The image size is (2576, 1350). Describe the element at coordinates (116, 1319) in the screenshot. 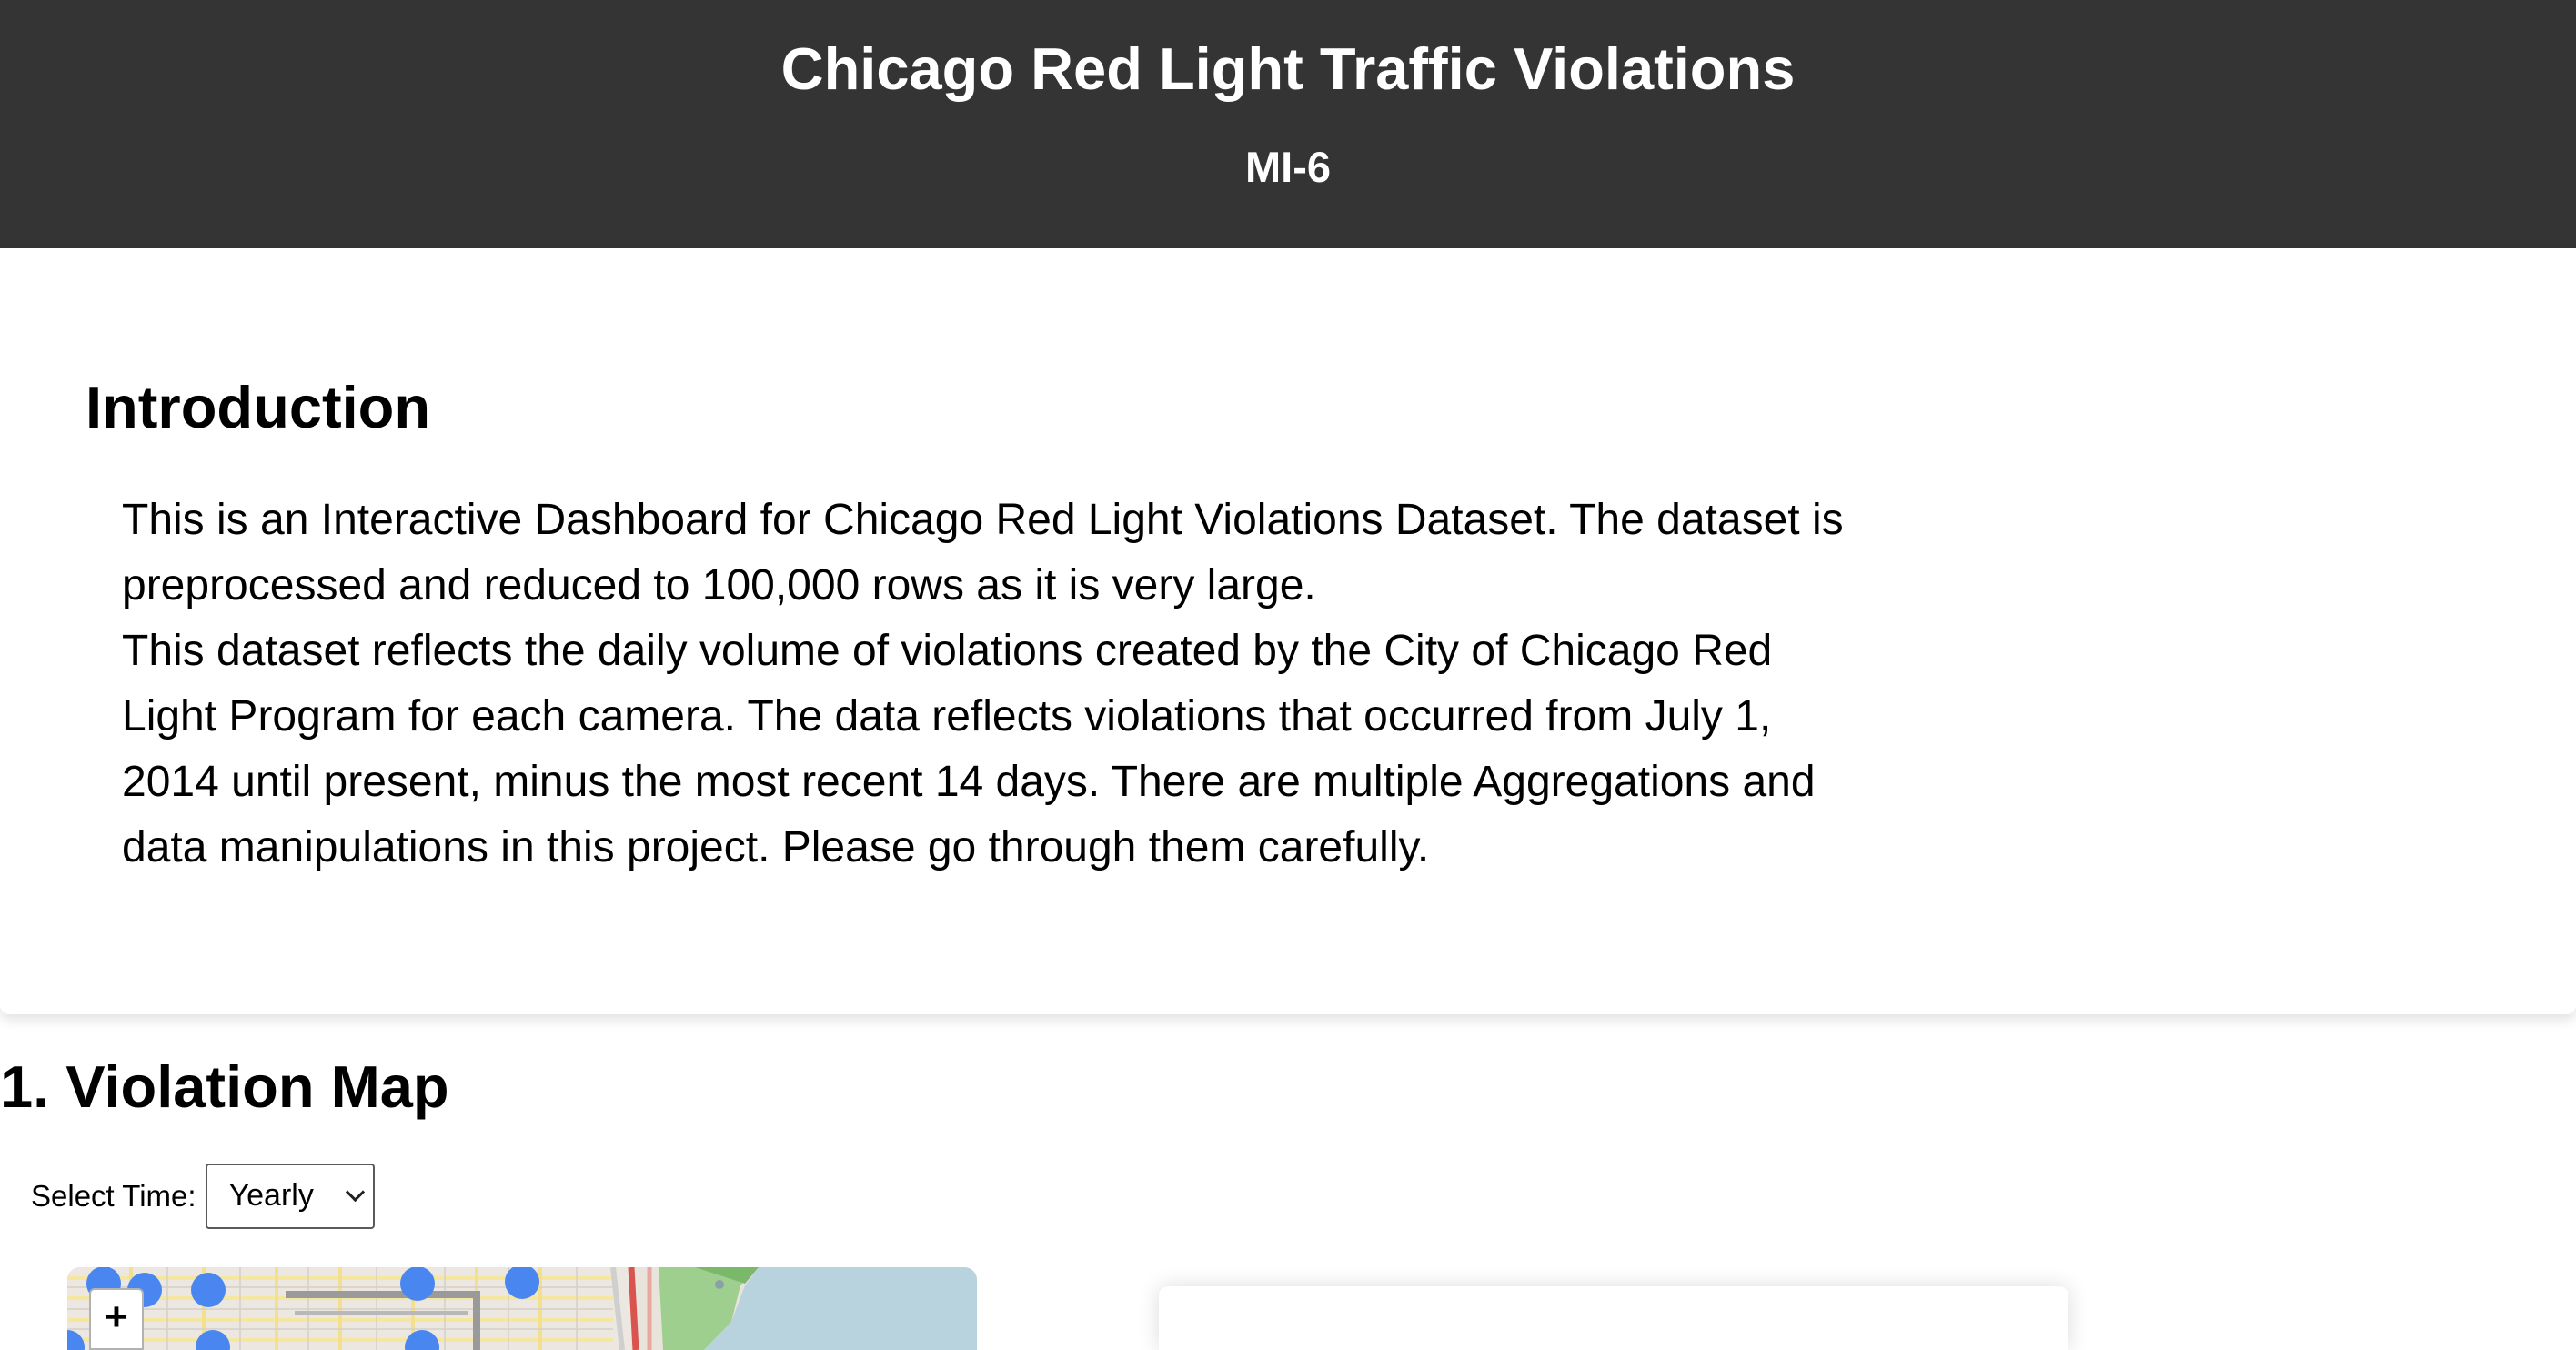

I see `zoom-in-button: +` at that location.